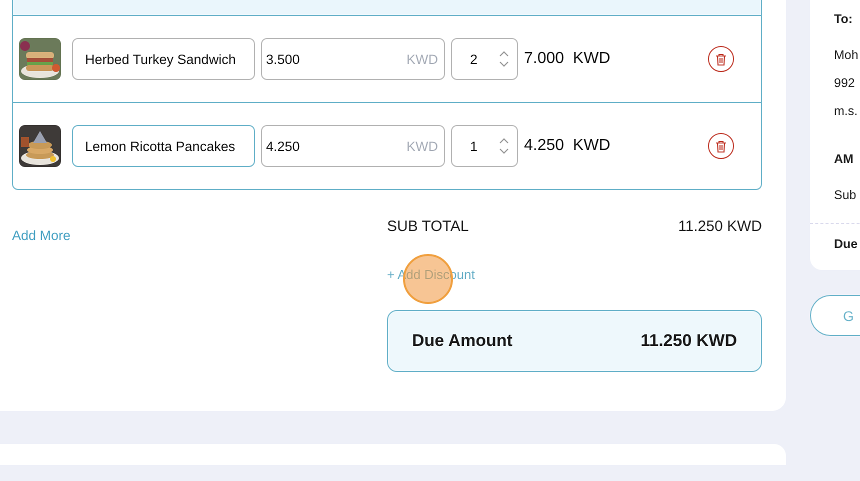 This screenshot has width=860, height=481. I want to click on price-field: 4.250 KWD, so click(353, 146).